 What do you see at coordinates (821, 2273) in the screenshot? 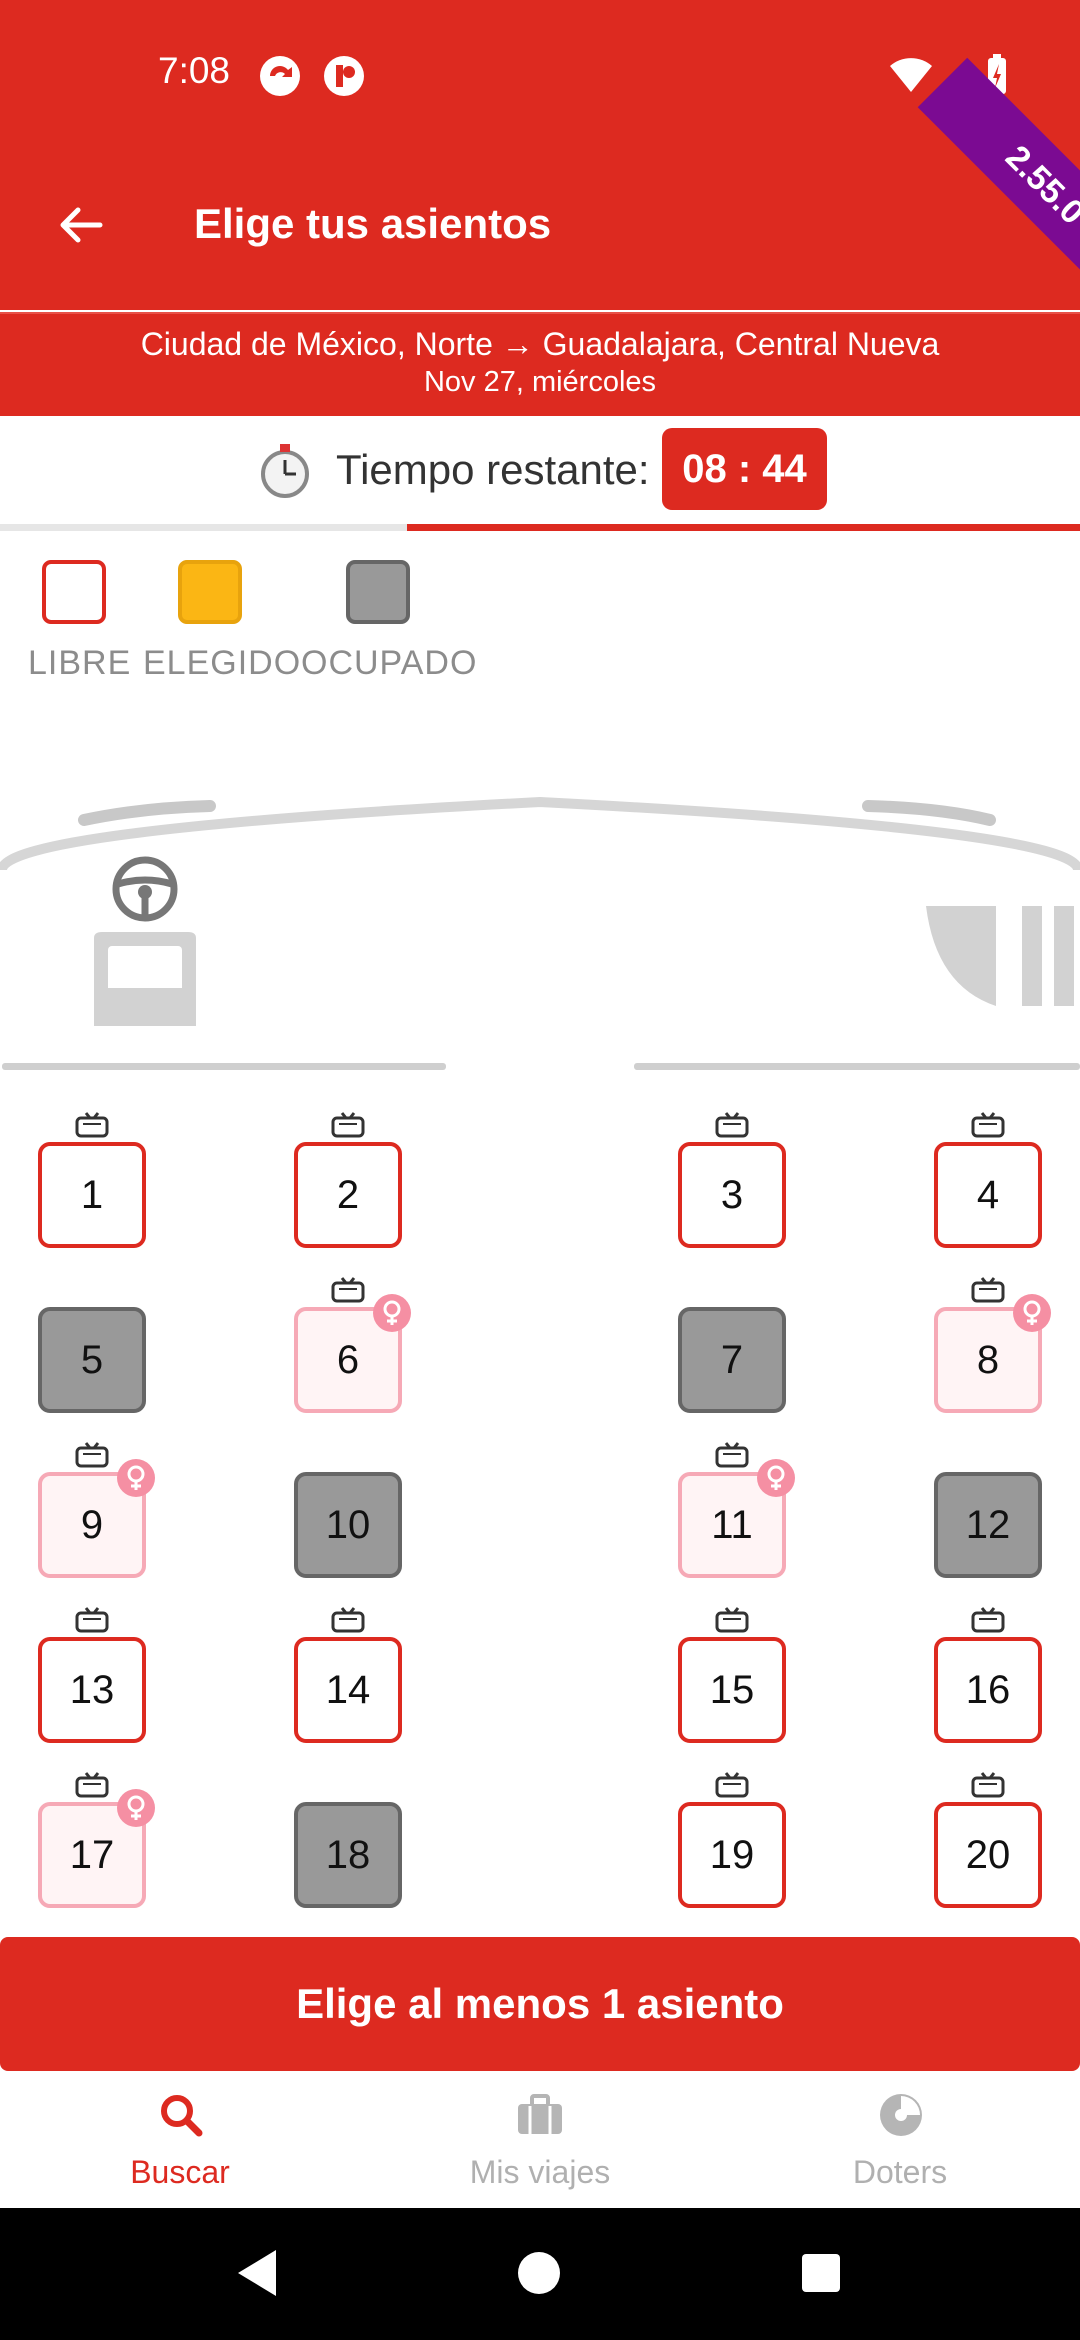
I see `system-recents-icon` at bounding box center [821, 2273].